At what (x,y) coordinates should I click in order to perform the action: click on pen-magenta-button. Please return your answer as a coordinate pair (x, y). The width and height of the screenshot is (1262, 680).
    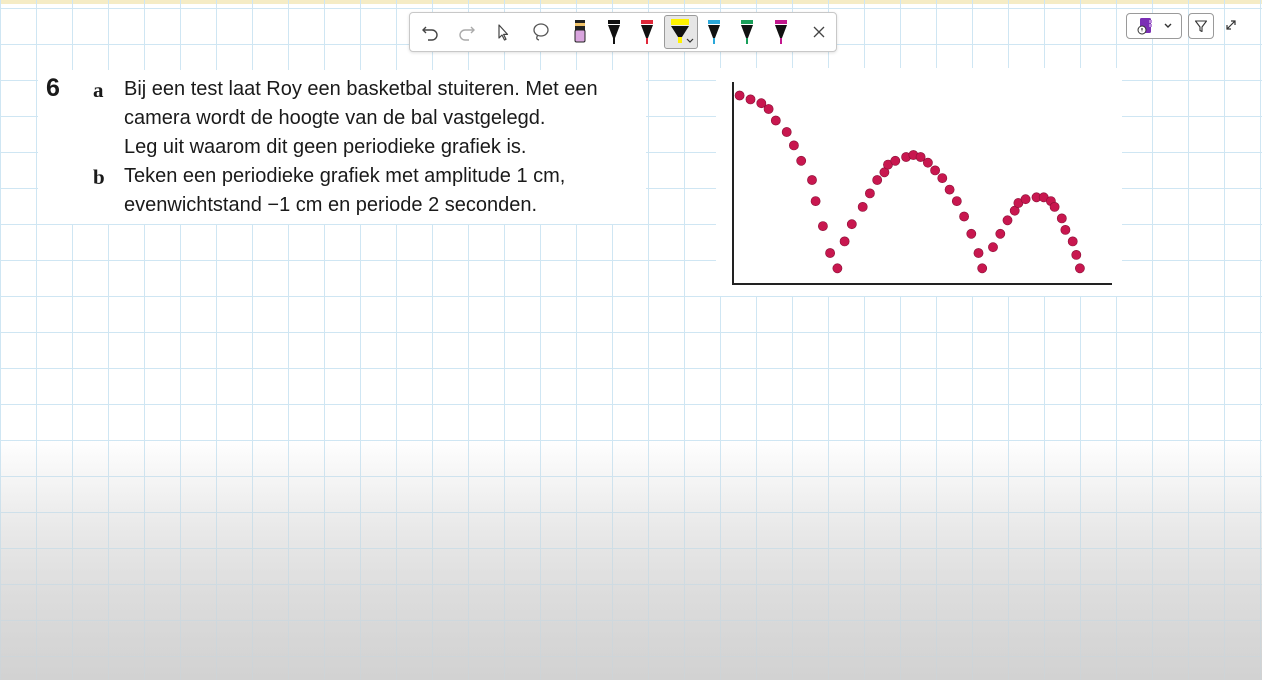
    Looking at the image, I should click on (781, 32).